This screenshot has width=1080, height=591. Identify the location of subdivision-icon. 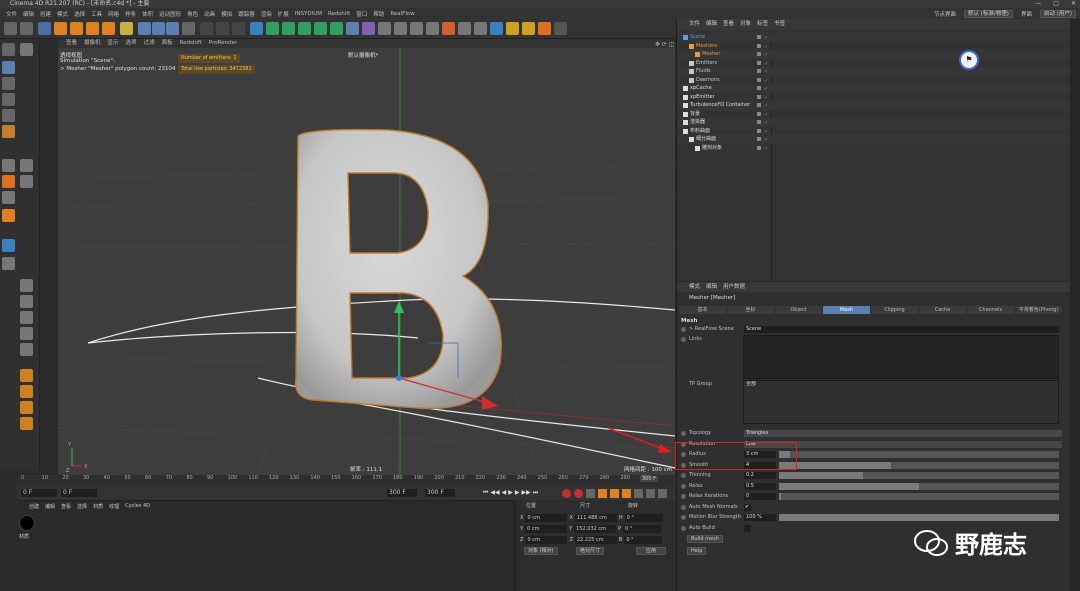
(288, 28).